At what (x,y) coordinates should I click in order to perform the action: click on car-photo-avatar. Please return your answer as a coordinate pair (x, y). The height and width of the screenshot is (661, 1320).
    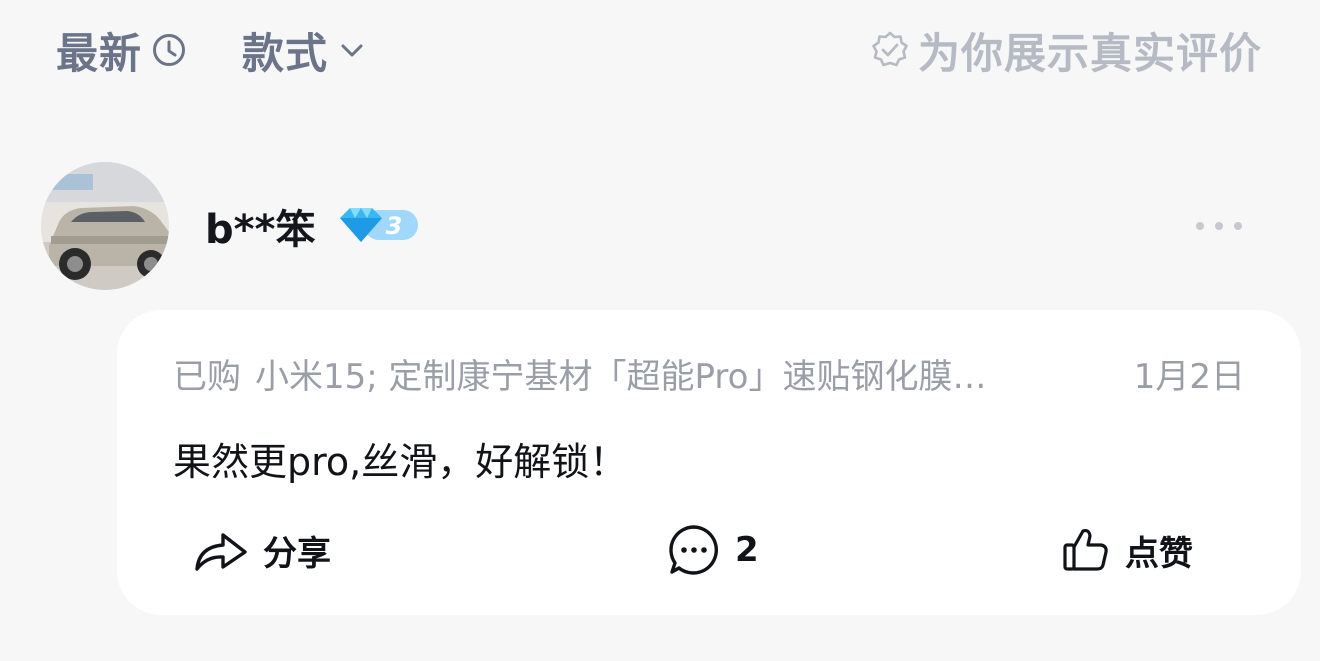
    Looking at the image, I should click on (105, 226).